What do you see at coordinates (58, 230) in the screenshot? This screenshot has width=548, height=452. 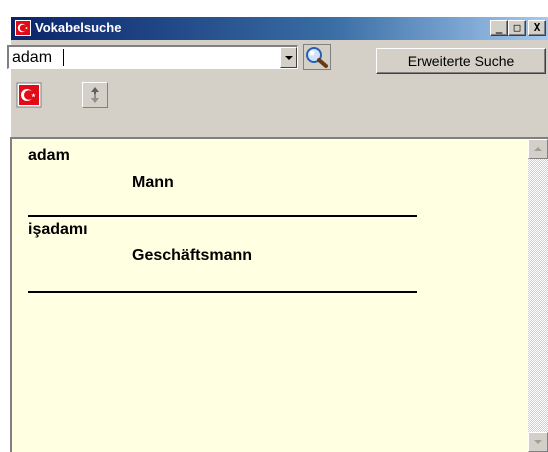 I see `result-word: işadamı` at bounding box center [58, 230].